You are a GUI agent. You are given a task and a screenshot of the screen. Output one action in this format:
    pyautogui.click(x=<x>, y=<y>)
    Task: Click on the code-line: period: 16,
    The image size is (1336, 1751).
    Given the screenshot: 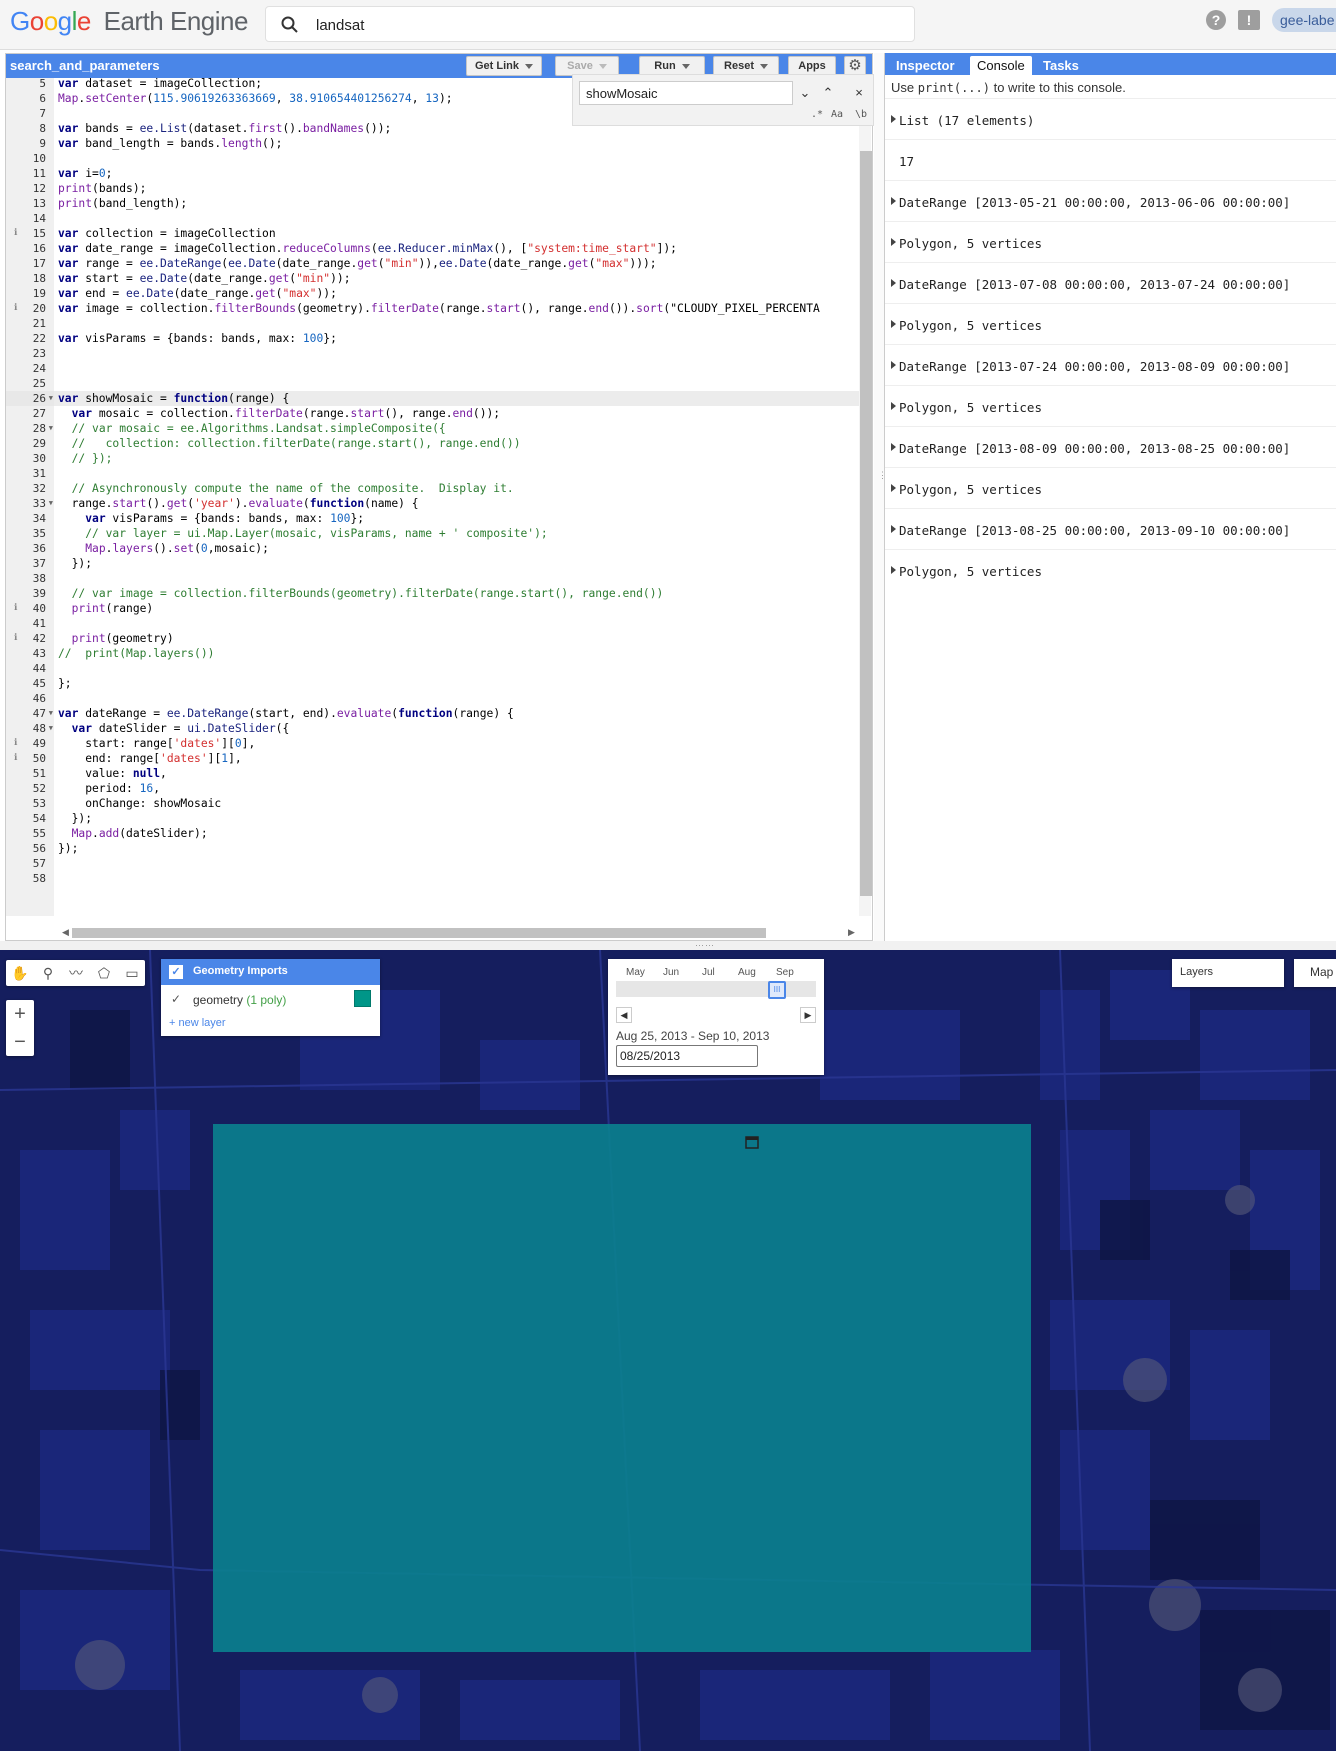 What is the action you would take?
    pyautogui.click(x=109, y=788)
    